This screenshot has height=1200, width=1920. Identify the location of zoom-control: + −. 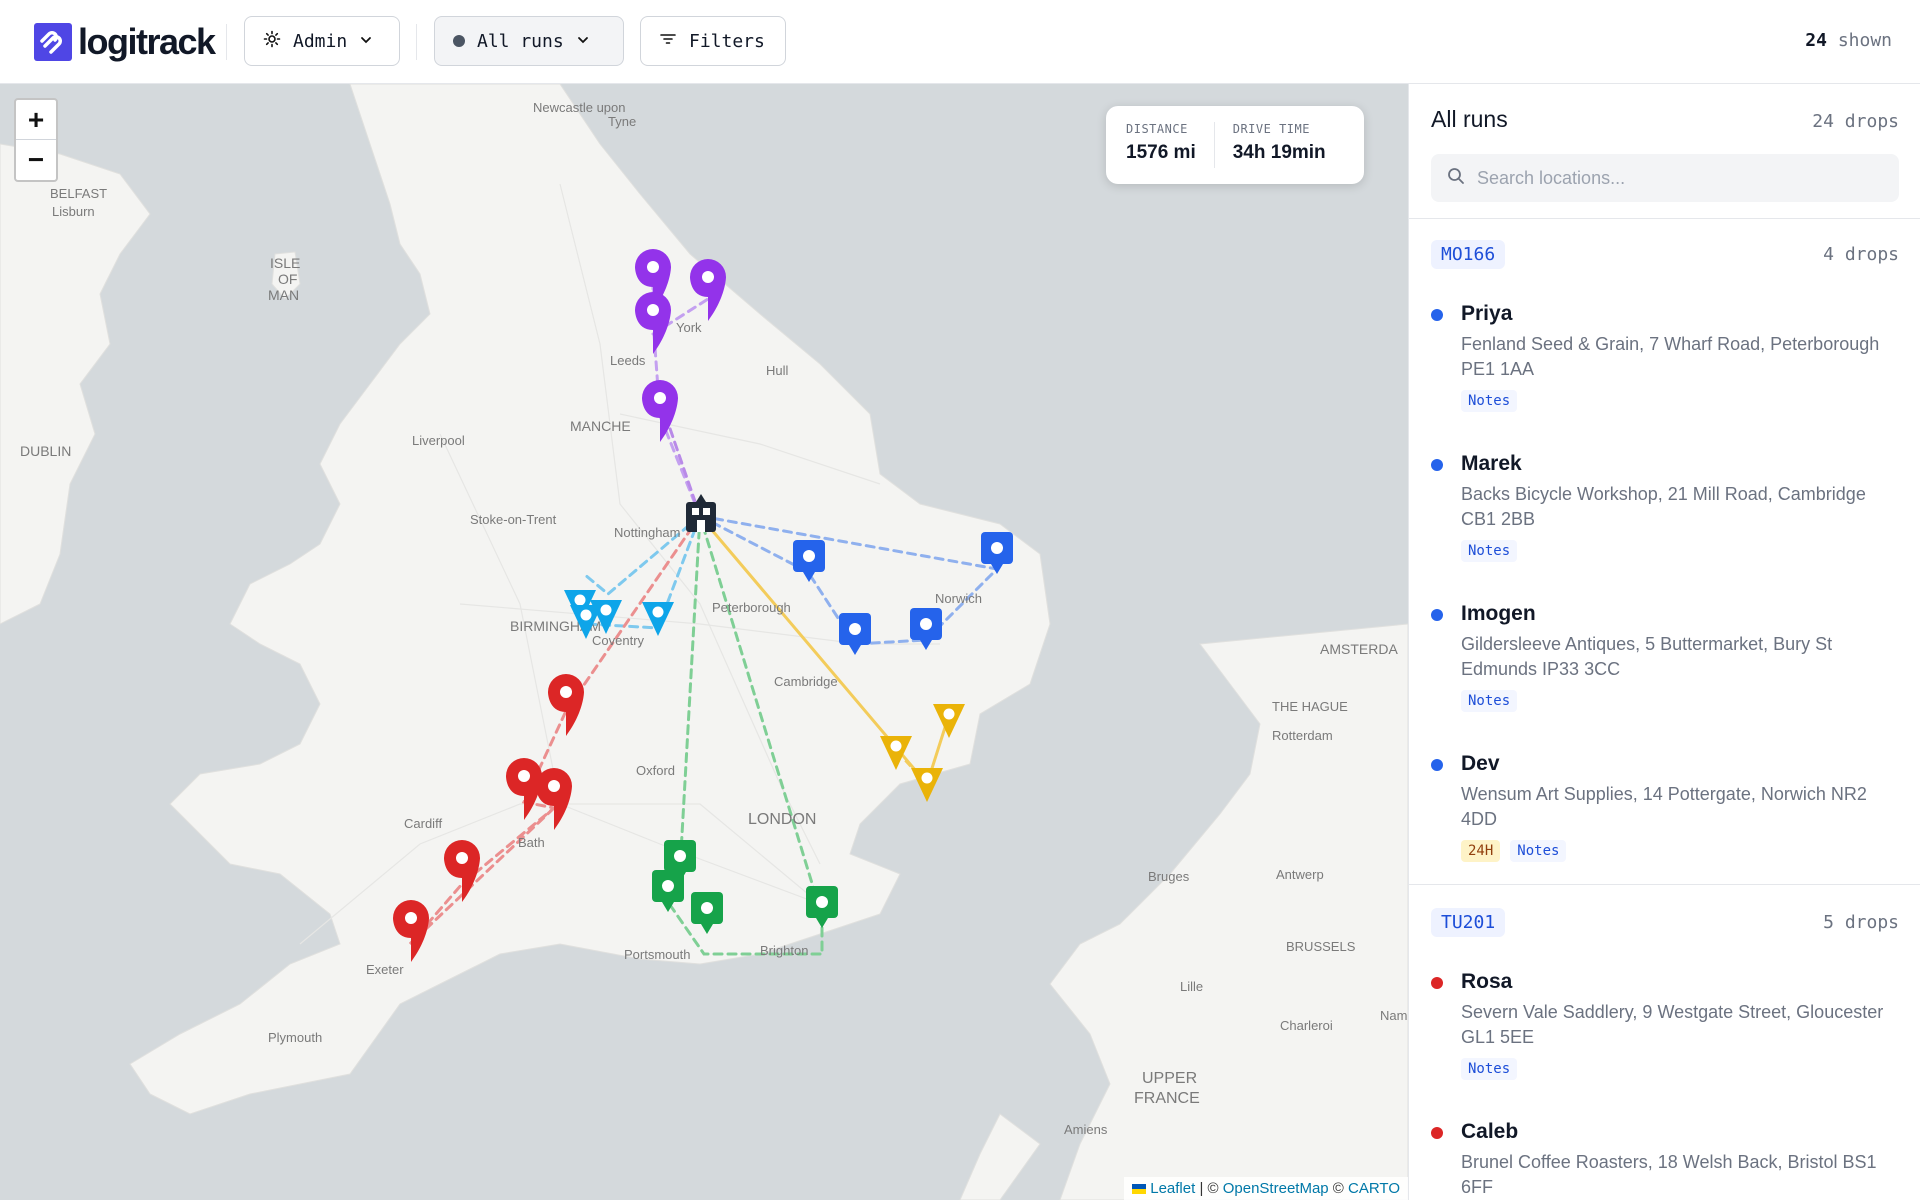
(36, 140).